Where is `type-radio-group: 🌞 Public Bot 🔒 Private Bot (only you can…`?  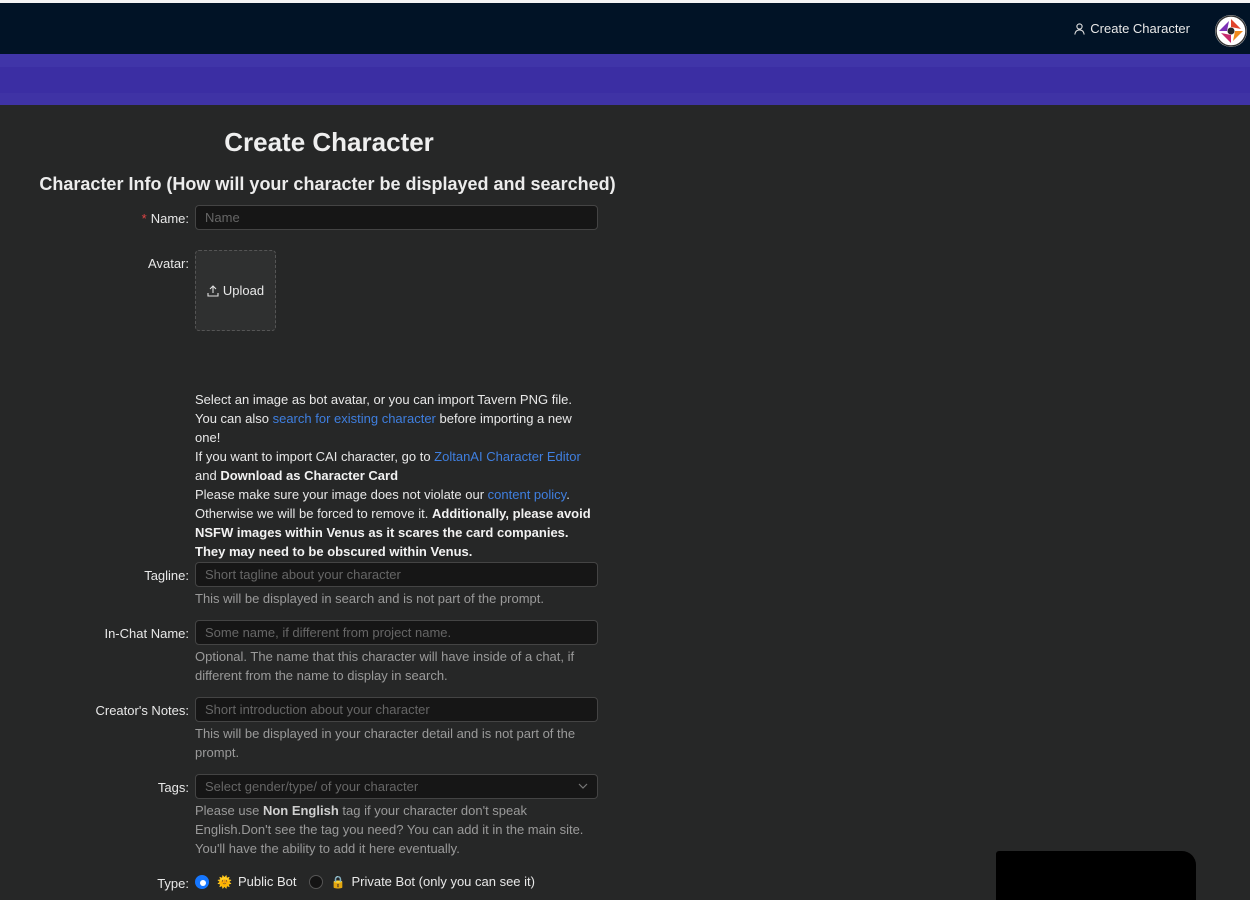 type-radio-group: 🌞 Public Bot 🔒 Private Bot (only you can… is located at coordinates (371, 881).